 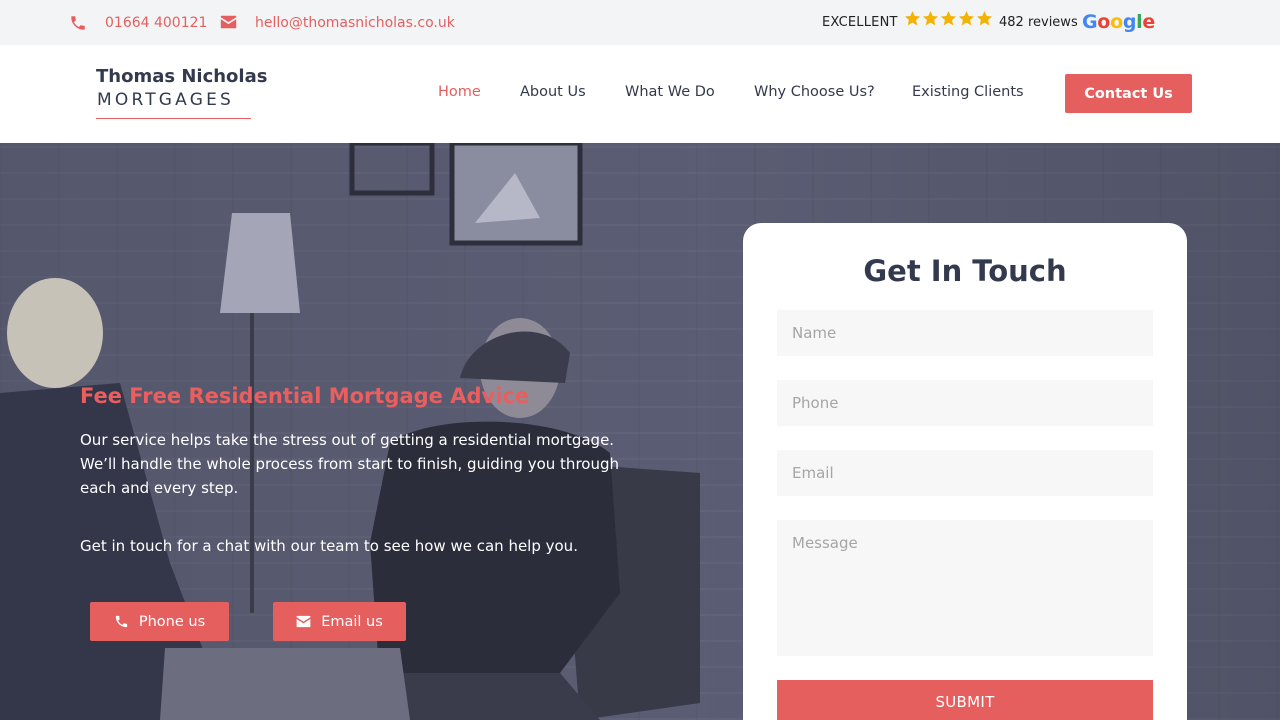 I want to click on google-logo: Google, so click(x=1118, y=22).